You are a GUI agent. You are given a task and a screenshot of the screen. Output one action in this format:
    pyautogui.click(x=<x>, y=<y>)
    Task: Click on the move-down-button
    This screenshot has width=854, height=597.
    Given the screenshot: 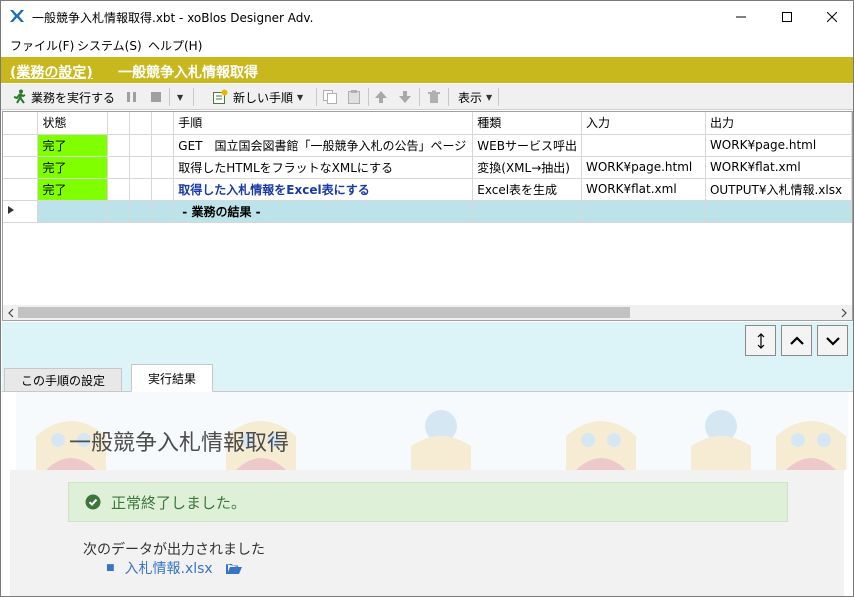 What is the action you would take?
    pyautogui.click(x=405, y=97)
    